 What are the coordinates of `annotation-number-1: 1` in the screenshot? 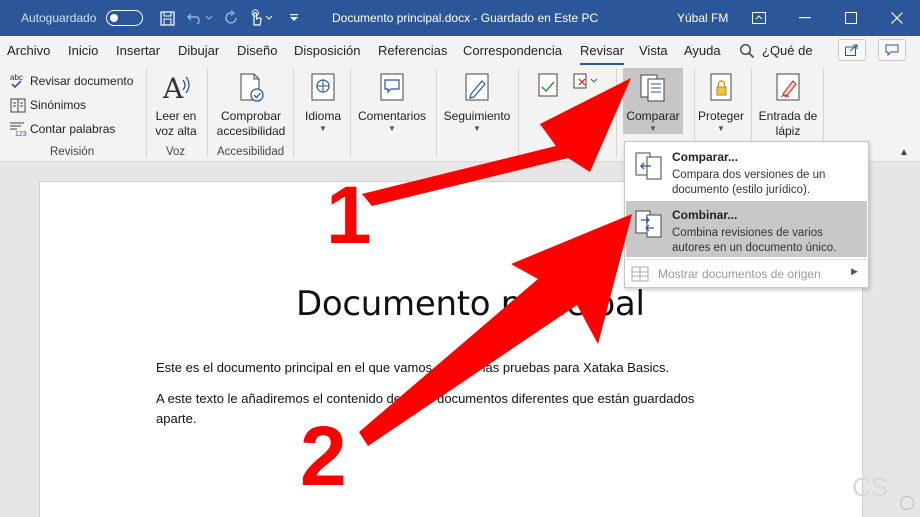 It's located at (349, 215).